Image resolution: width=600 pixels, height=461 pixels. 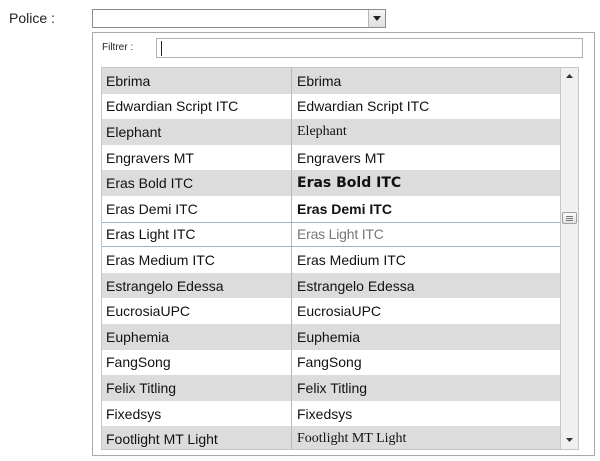 What do you see at coordinates (425, 285) in the screenshot?
I see `font-preview-cell: Estrangelo Edessa` at bounding box center [425, 285].